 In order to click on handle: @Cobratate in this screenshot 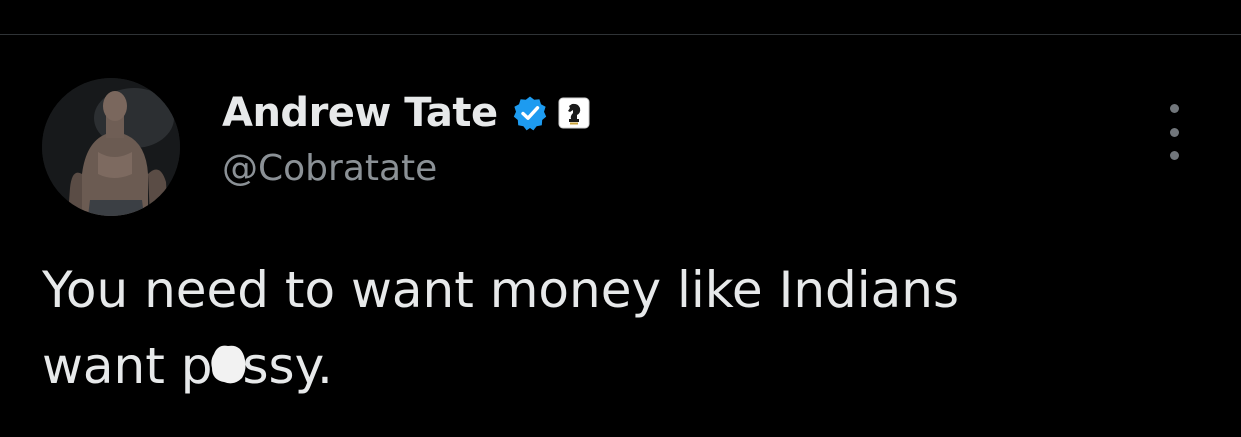, I will do `click(672, 168)`.